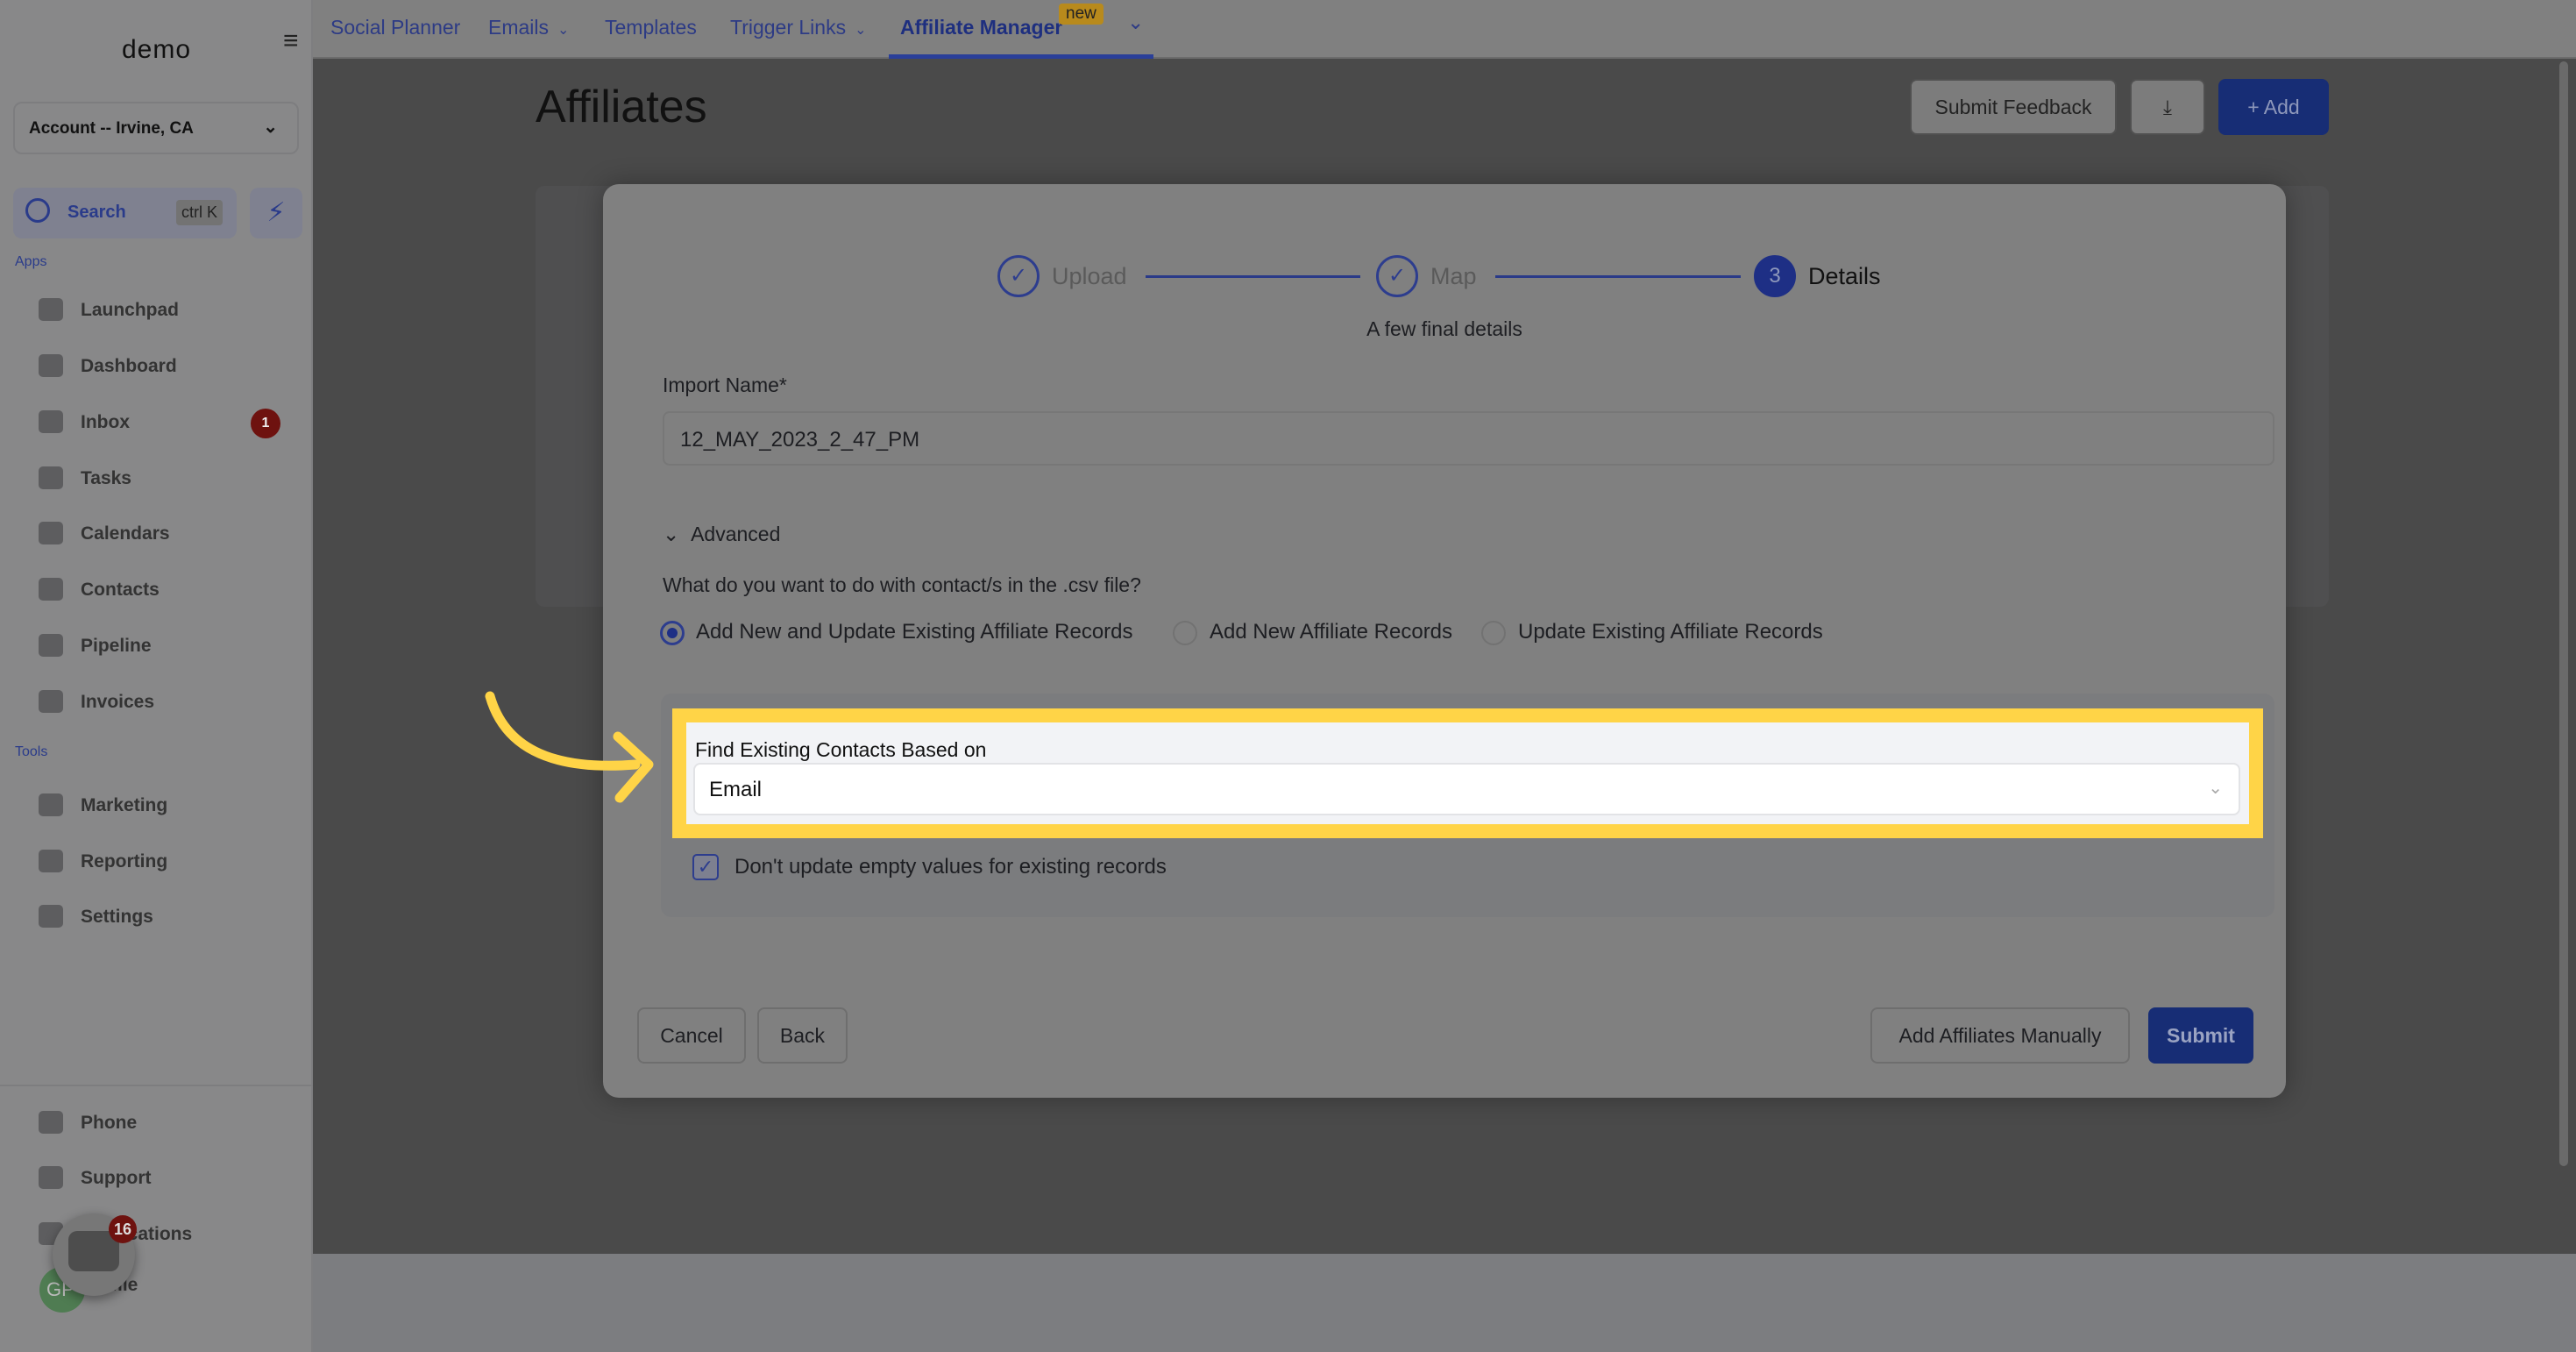 The image size is (2576, 1352). What do you see at coordinates (798, 27) in the screenshot?
I see `tab-trigger-links: Trigger Links ⌄` at bounding box center [798, 27].